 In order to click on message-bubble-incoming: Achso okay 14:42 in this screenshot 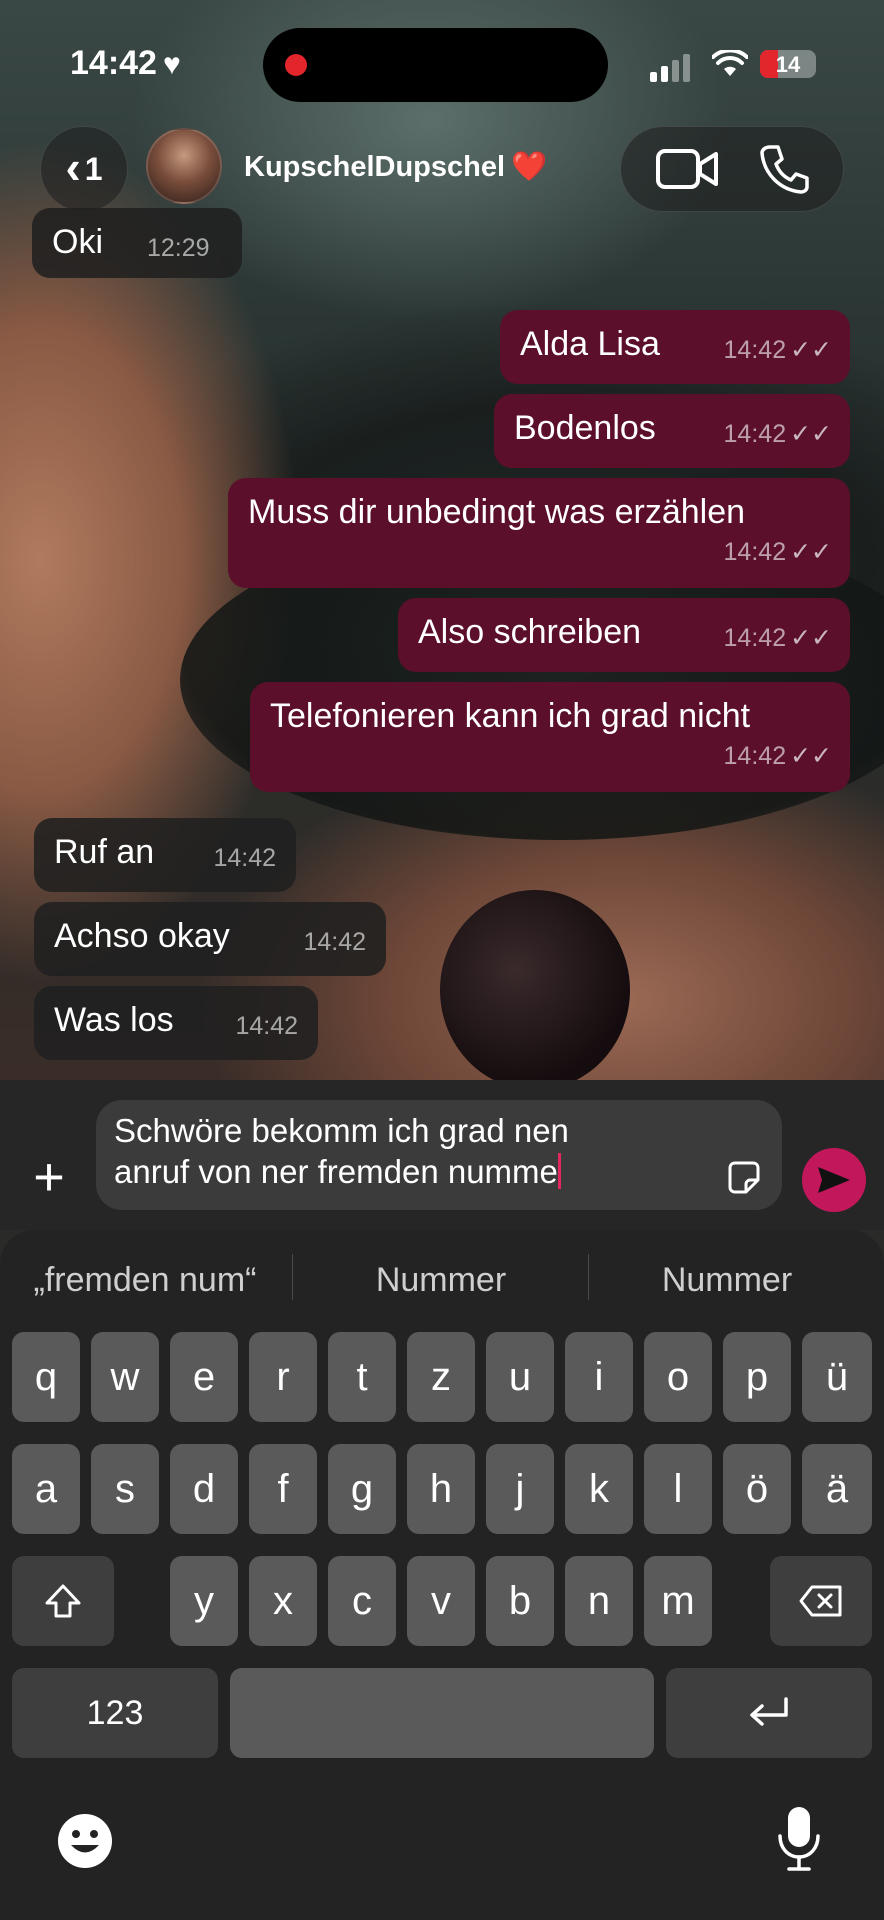, I will do `click(210, 939)`.